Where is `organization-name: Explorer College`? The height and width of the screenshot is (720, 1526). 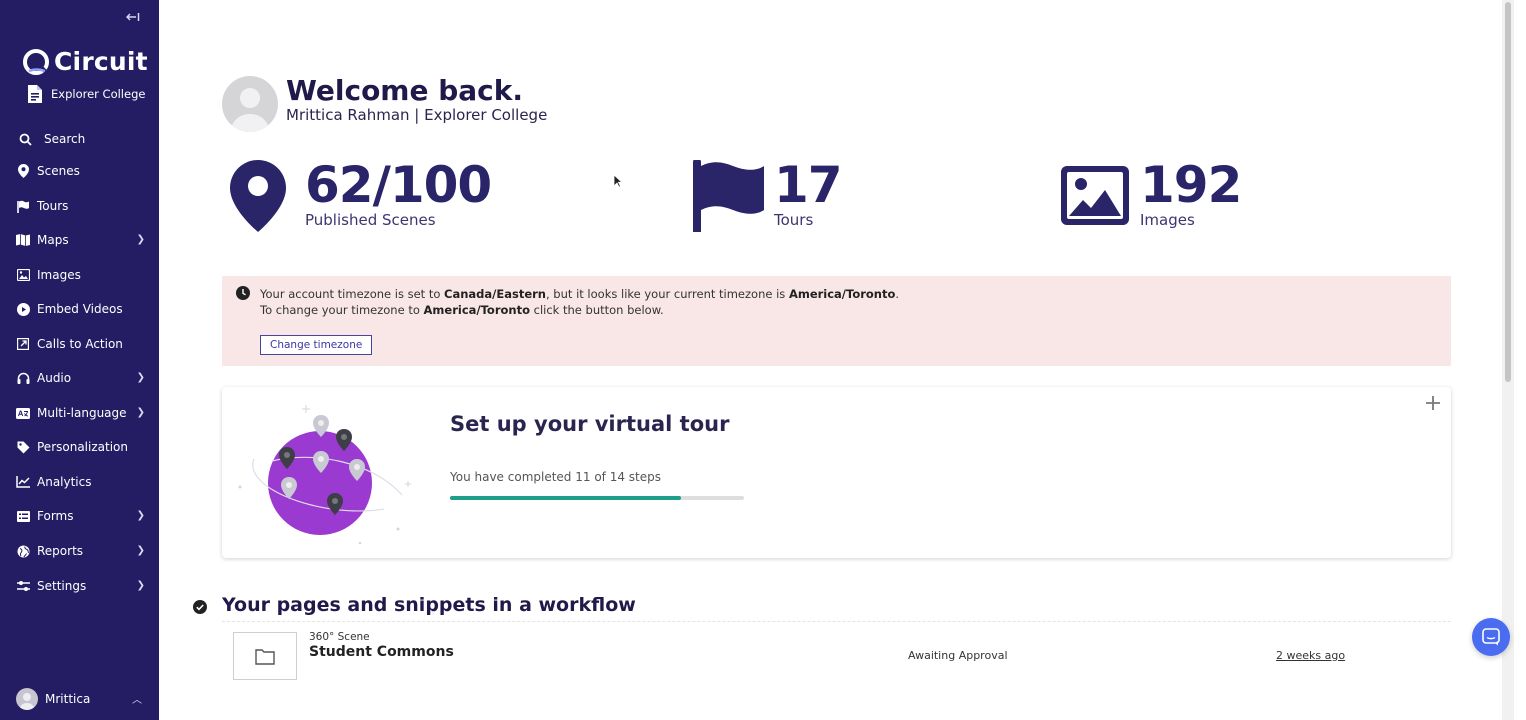
organization-name: Explorer College is located at coordinates (98, 94).